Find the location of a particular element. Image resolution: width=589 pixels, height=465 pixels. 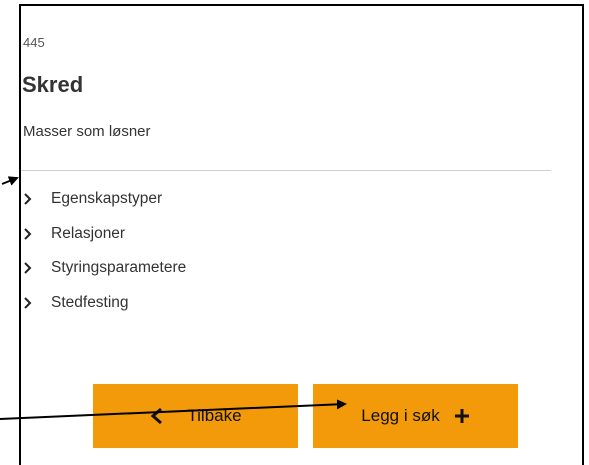

object-description: Masser som løsner is located at coordinates (87, 131).